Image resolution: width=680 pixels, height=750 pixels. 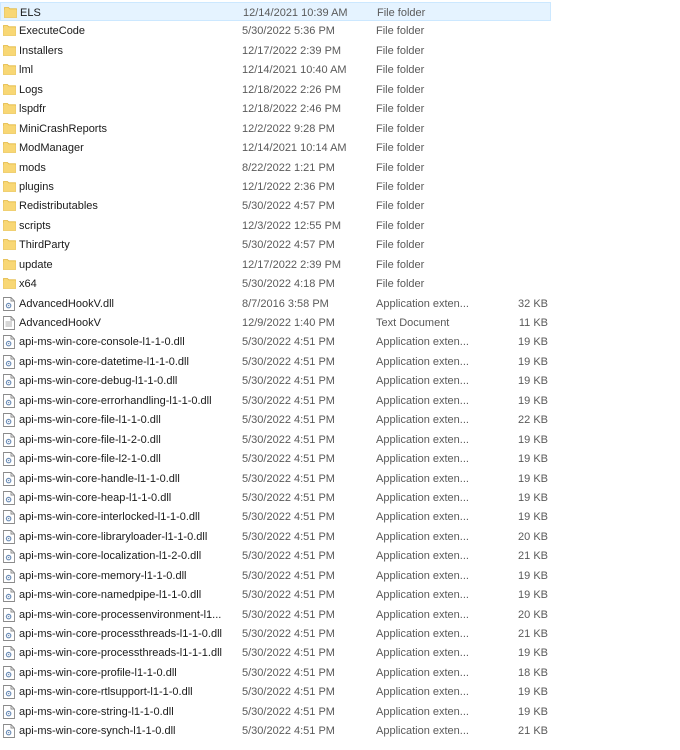 I want to click on file-name: api-ms-win-core-debug-l1-1-0.dll, so click(x=98, y=381).